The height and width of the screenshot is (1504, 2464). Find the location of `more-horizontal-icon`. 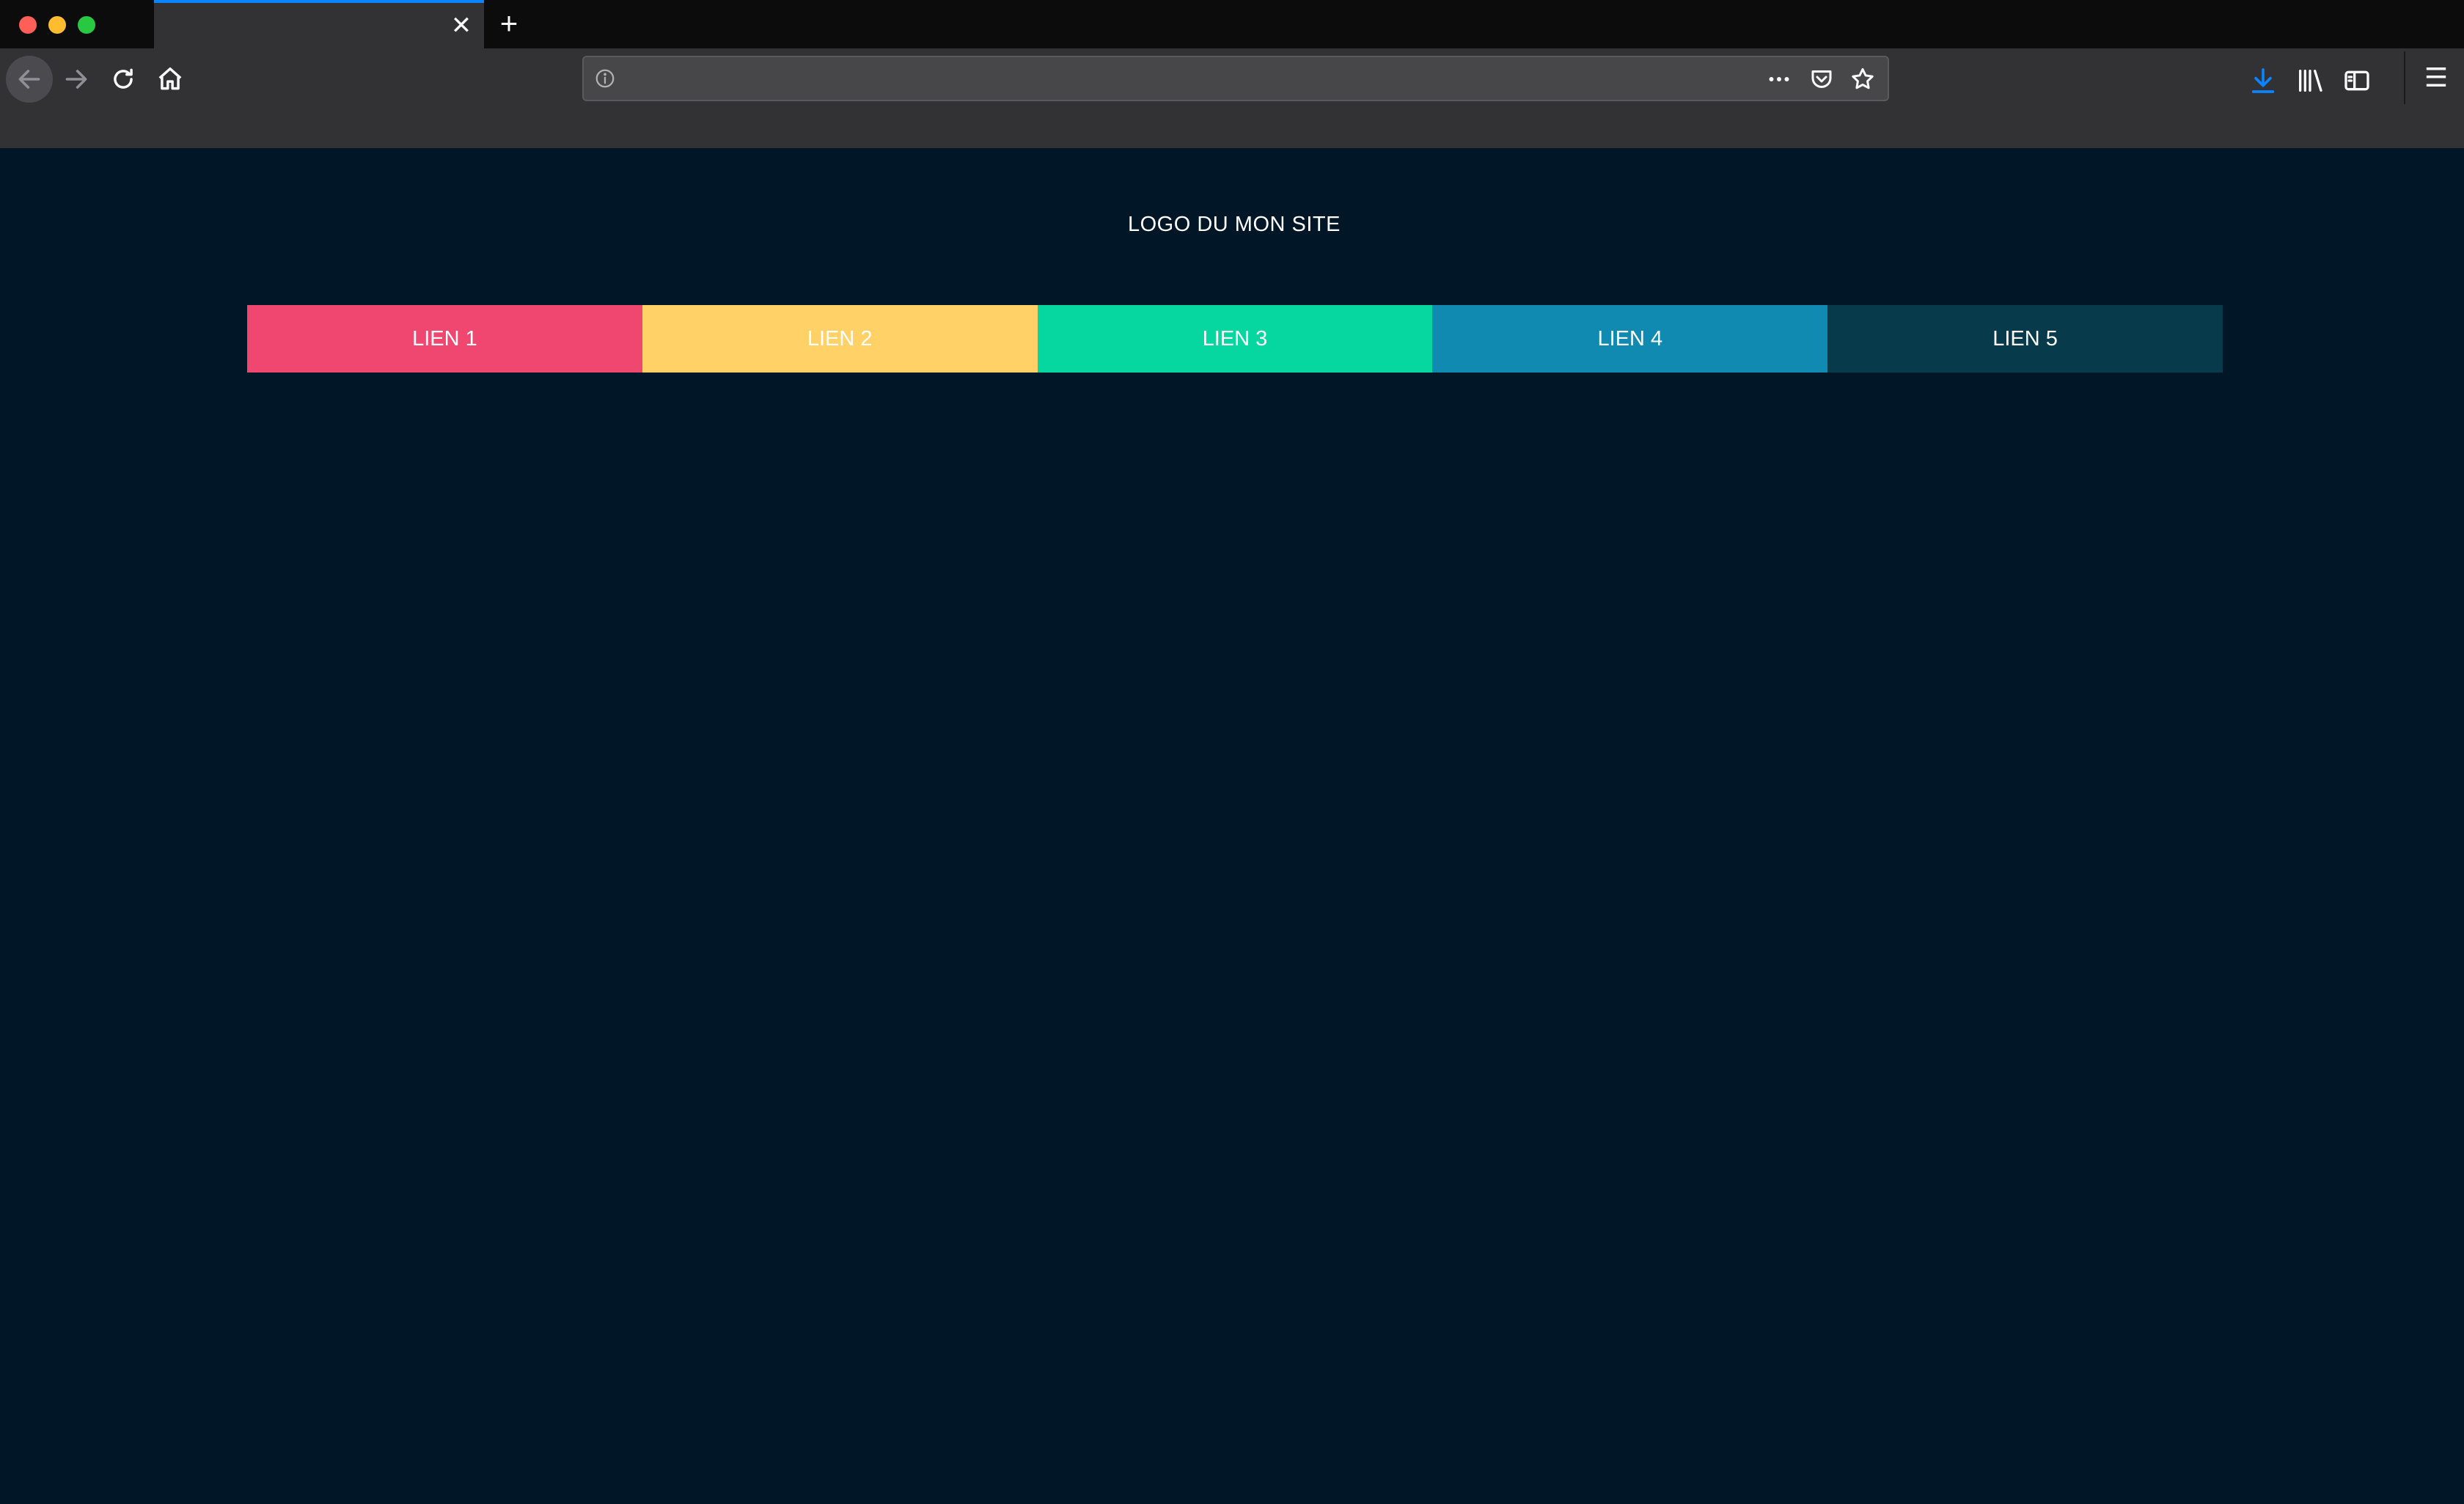

more-horizontal-icon is located at coordinates (1779, 79).